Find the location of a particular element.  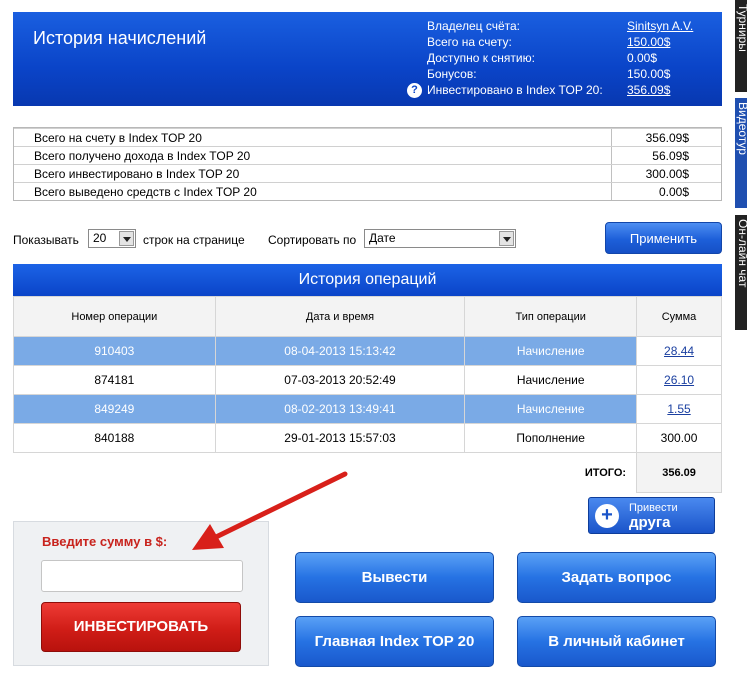

plus-icon: + is located at coordinates (607, 516).